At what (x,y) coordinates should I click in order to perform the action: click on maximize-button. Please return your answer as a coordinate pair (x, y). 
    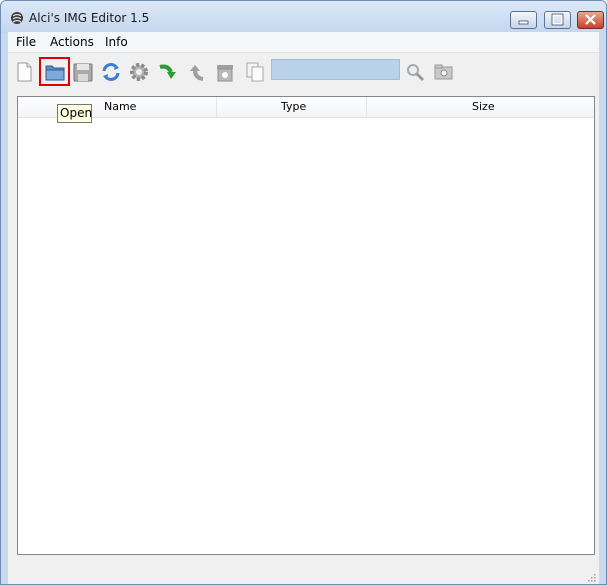
    Looking at the image, I should click on (557, 20).